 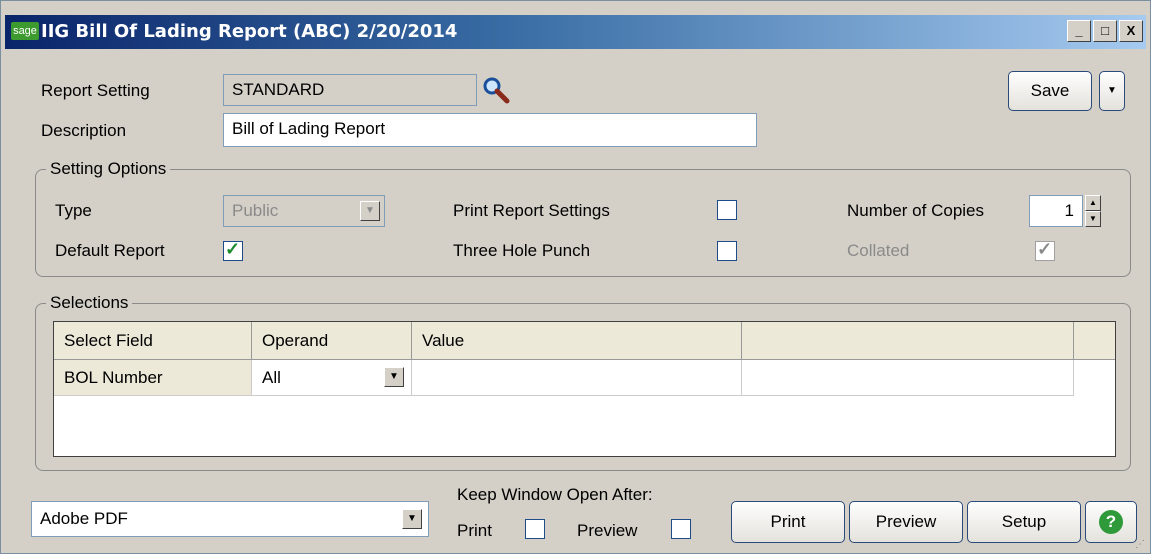 I want to click on close-button: X, so click(x=1131, y=31).